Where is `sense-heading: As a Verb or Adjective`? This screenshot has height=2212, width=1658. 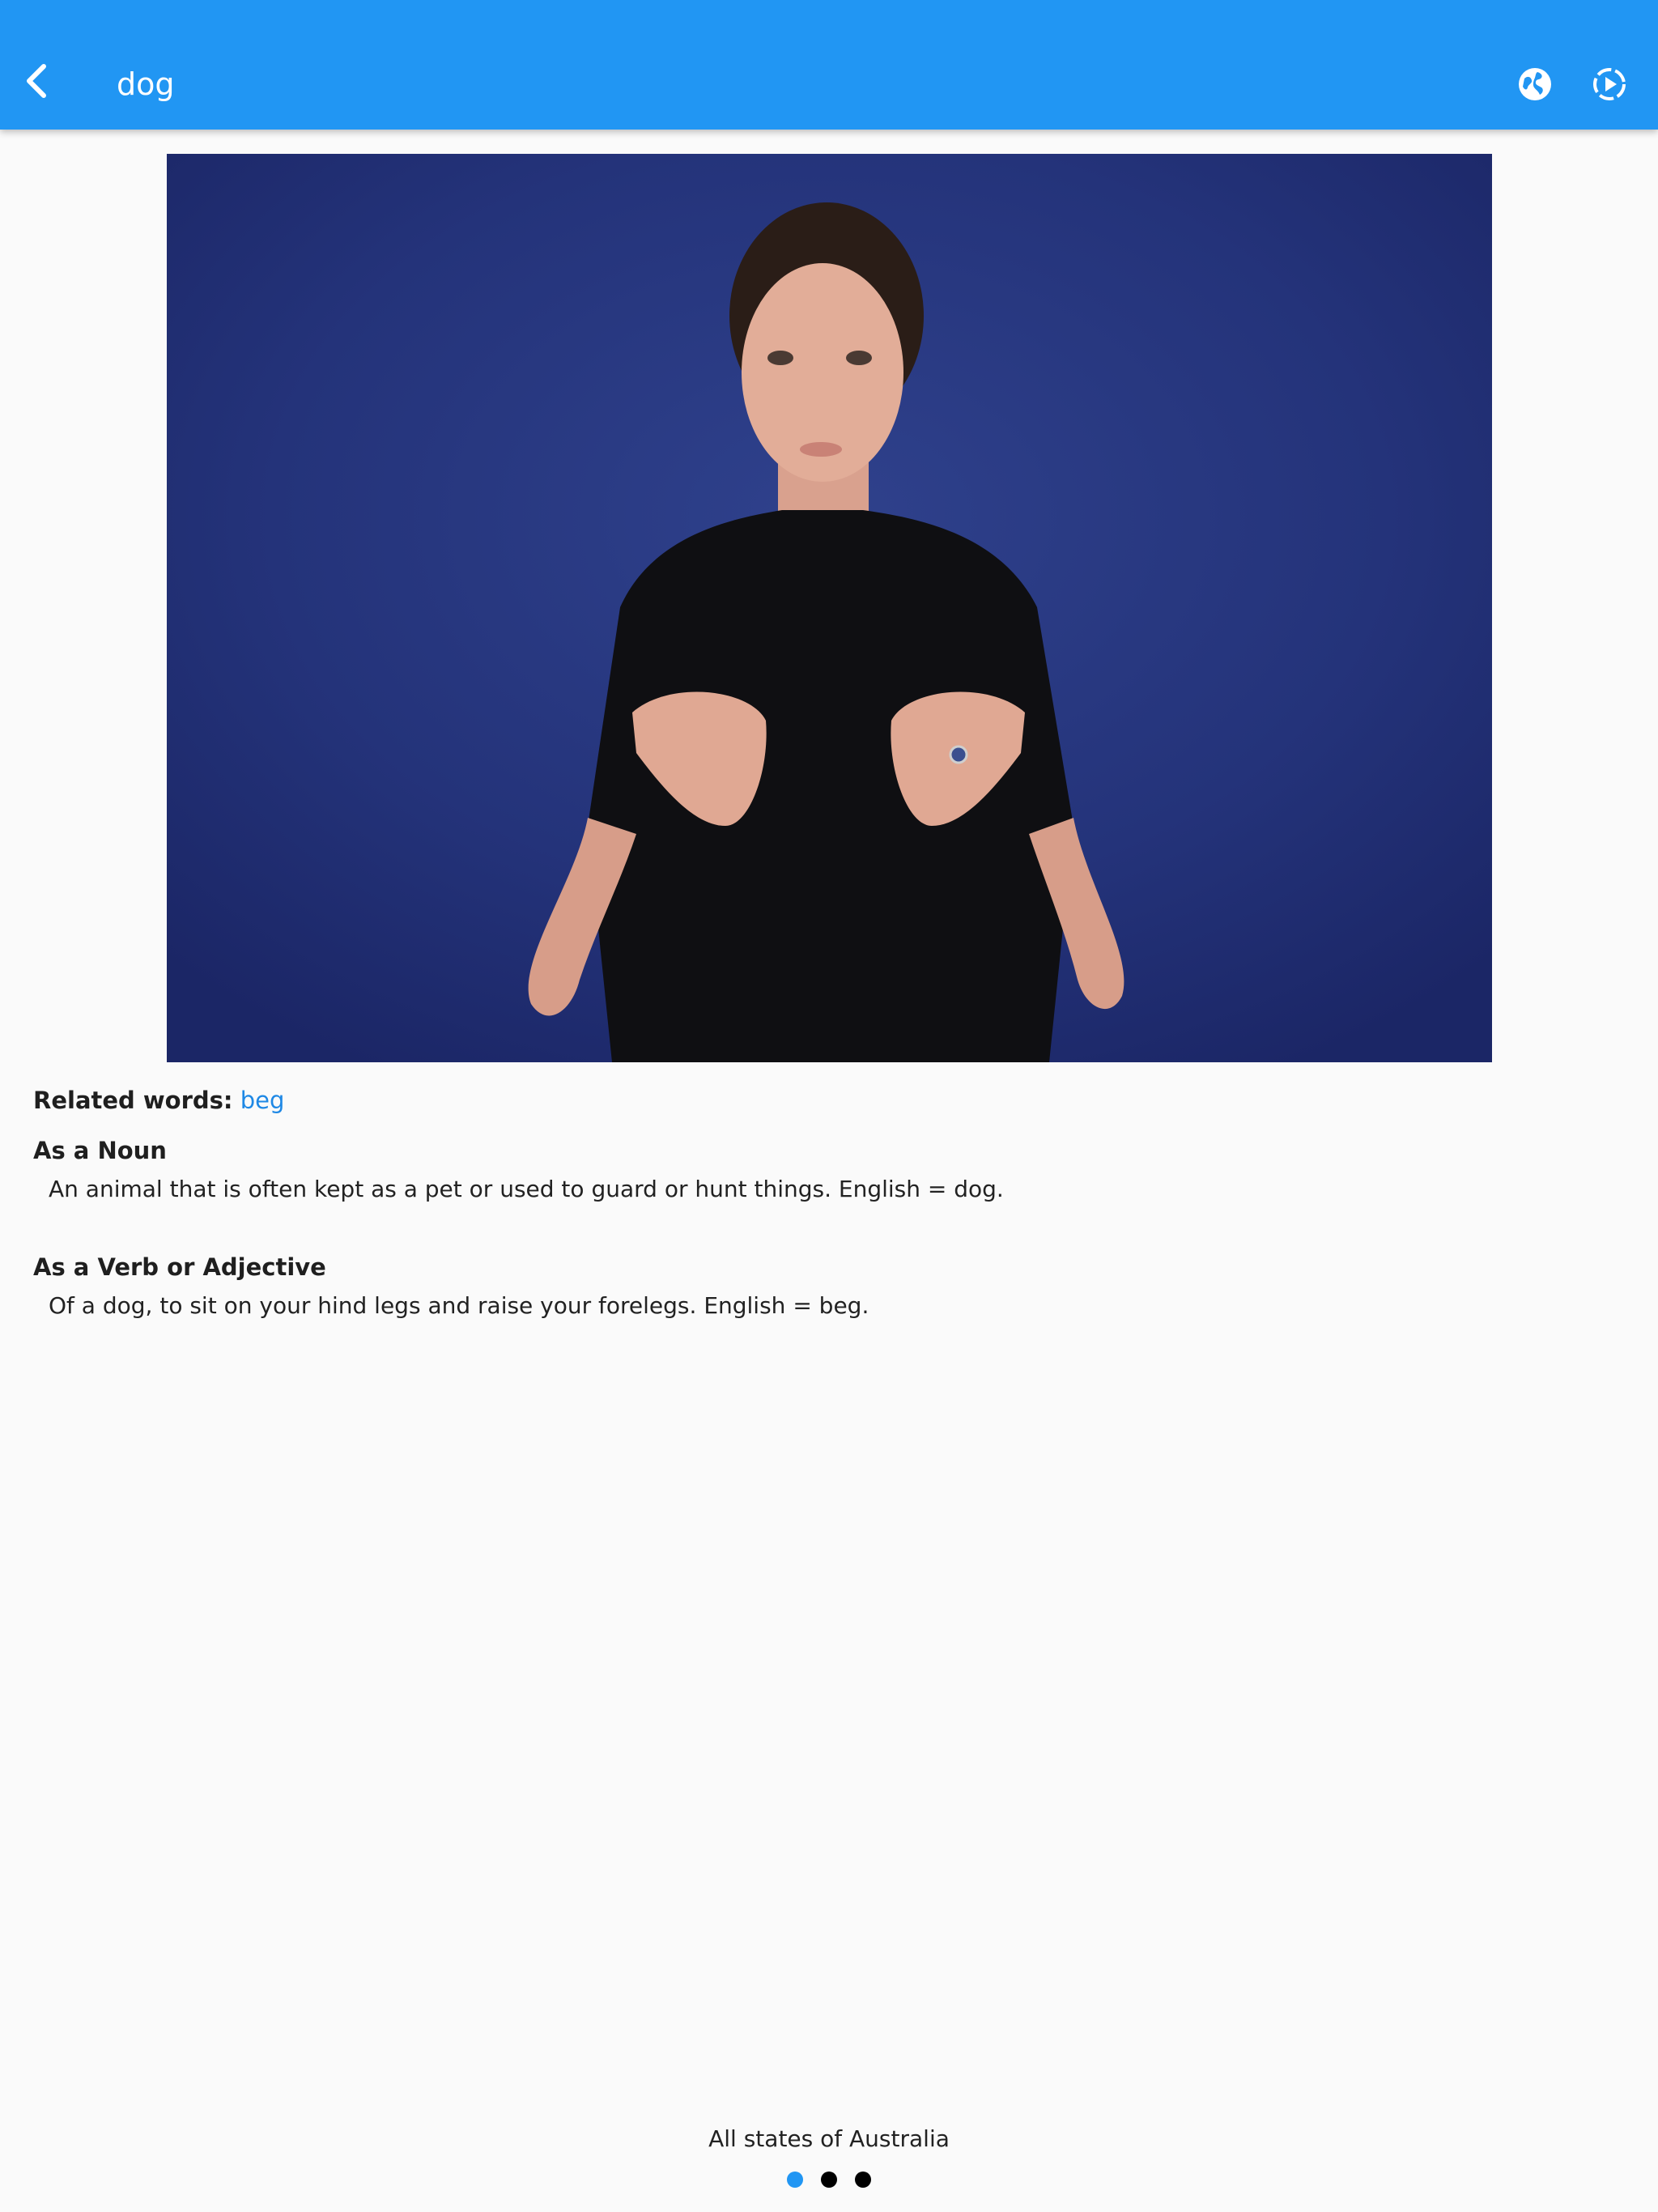 sense-heading: As a Verb or Adjective is located at coordinates (179, 1267).